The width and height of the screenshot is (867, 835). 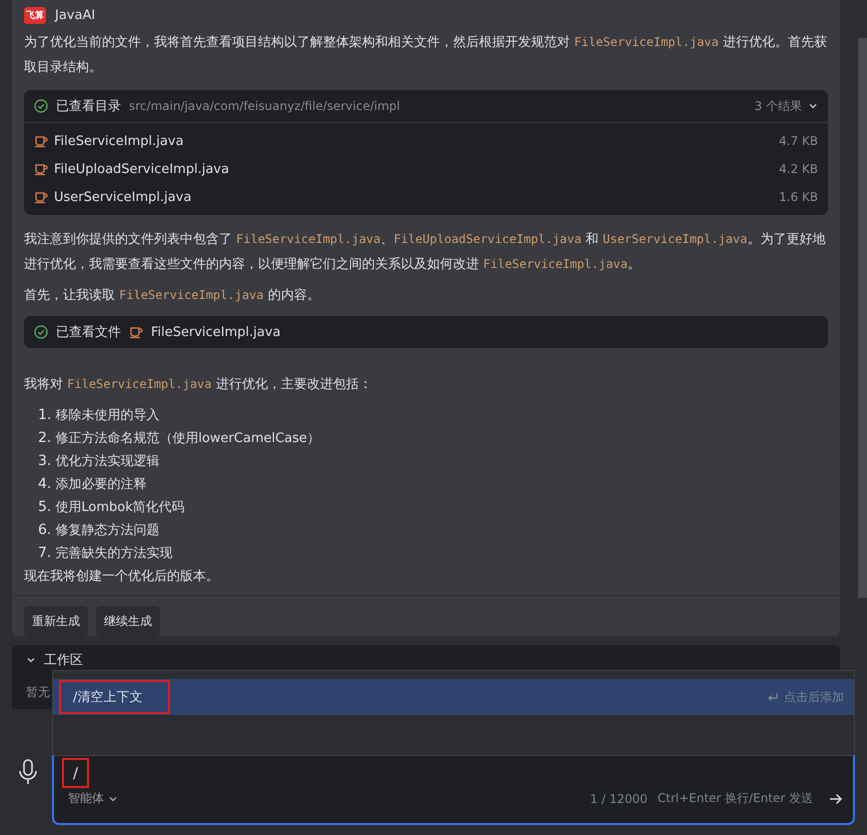 What do you see at coordinates (100, 484) in the screenshot?
I see `list-item-text: 添加必要的注释` at bounding box center [100, 484].